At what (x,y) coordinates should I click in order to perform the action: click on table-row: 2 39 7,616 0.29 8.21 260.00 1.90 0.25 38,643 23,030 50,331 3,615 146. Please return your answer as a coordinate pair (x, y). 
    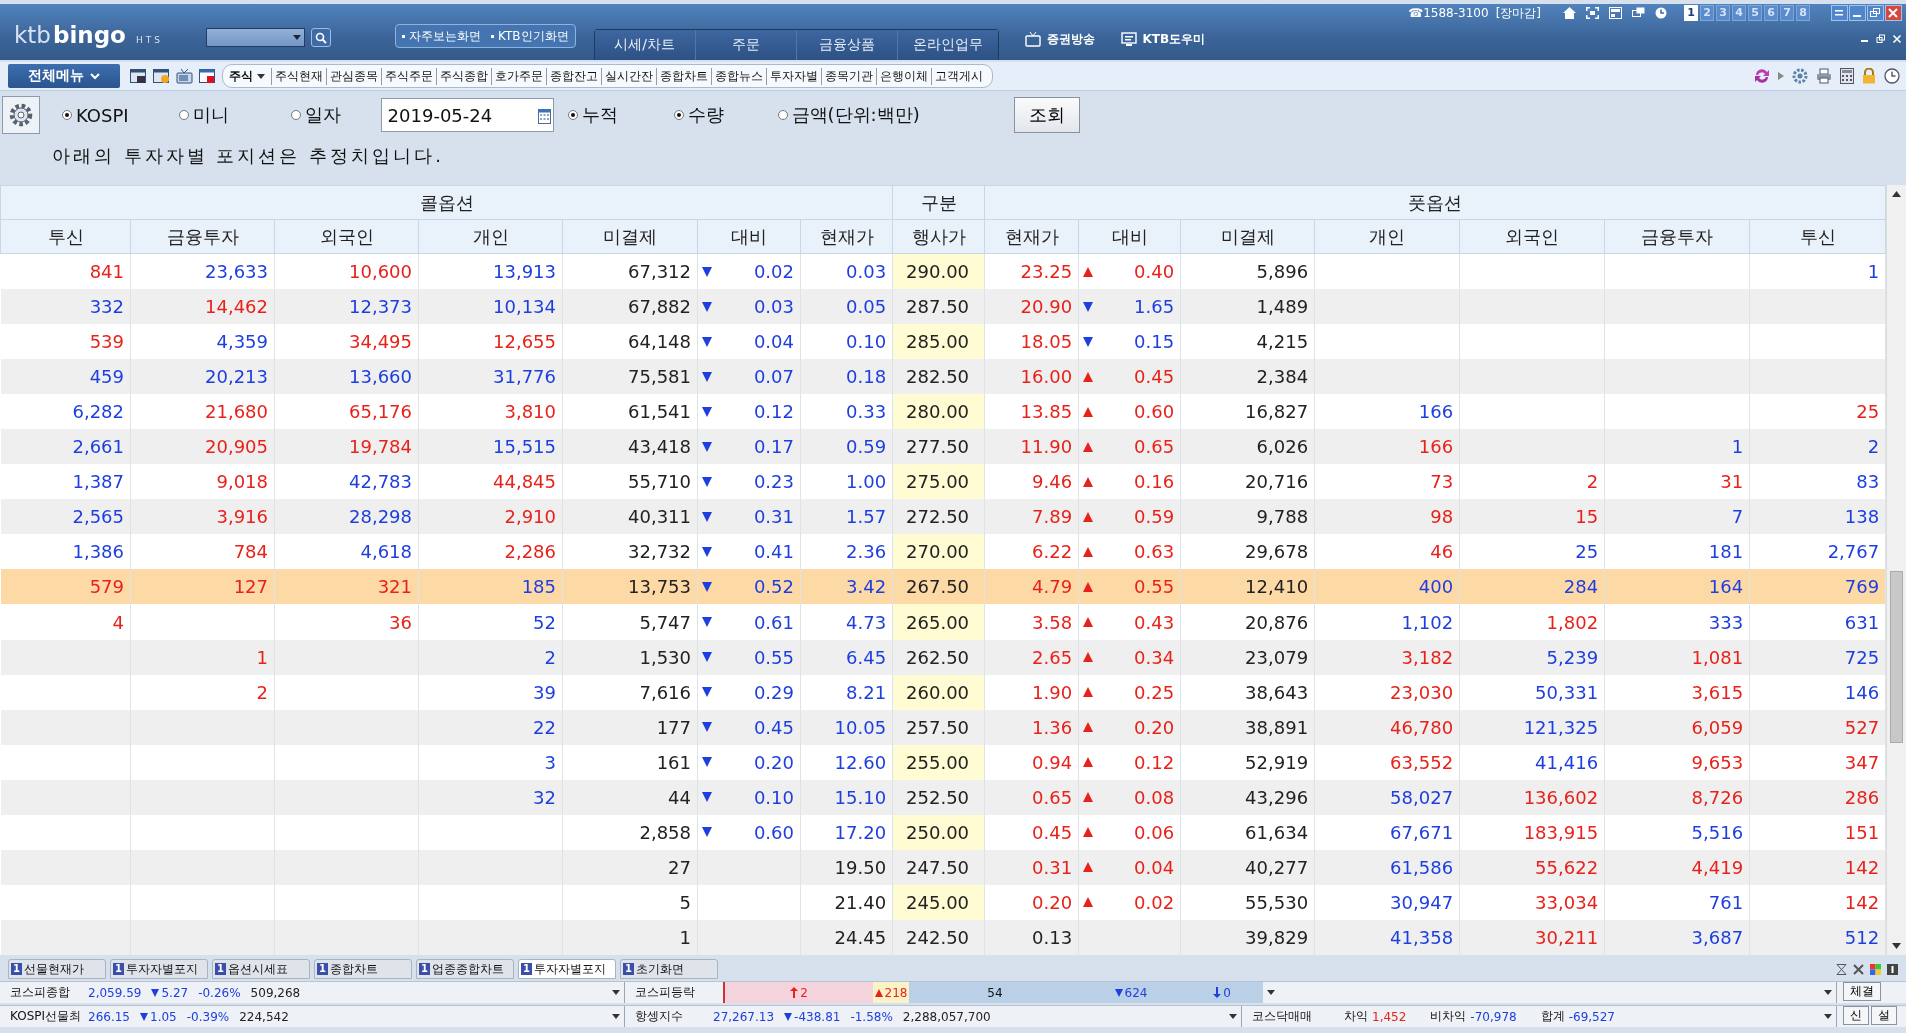
    Looking at the image, I should click on (943, 692).